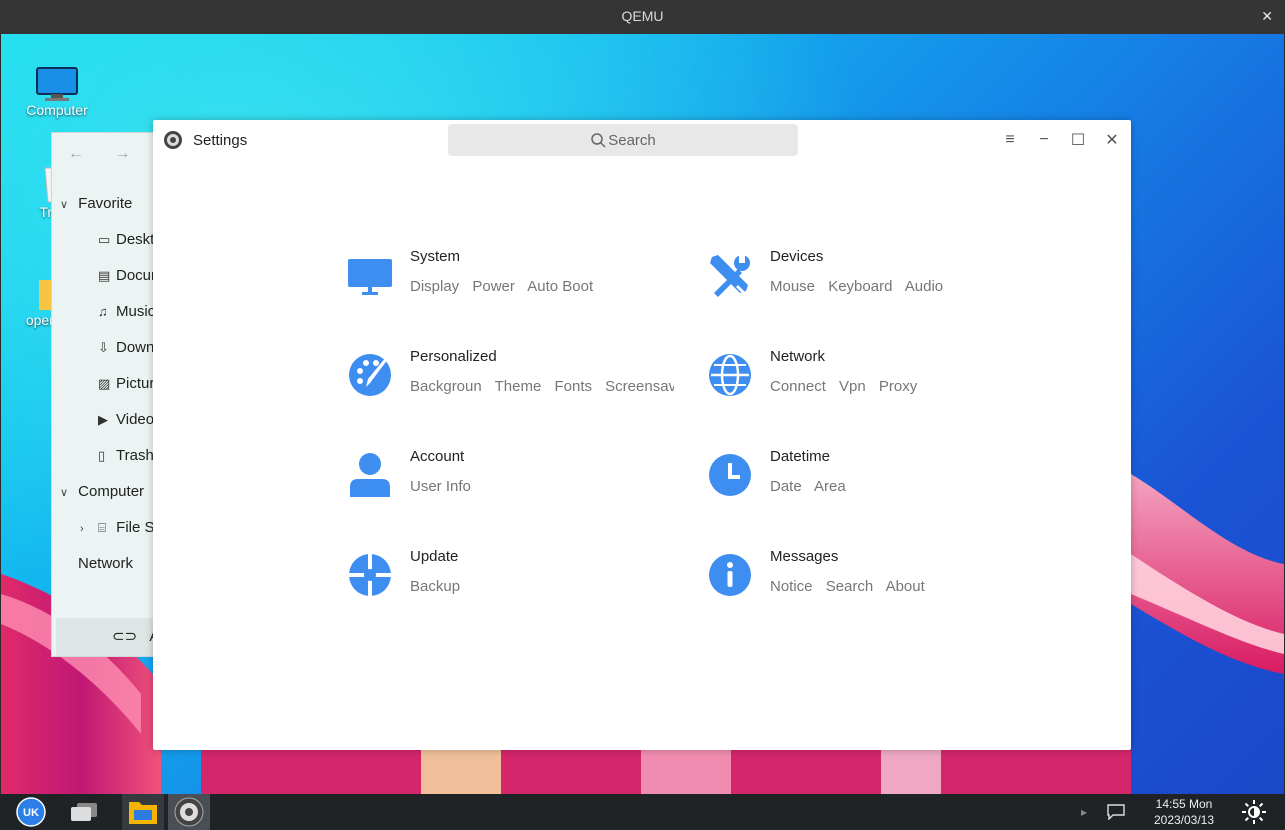  I want to click on document-icon: ▤, so click(104, 275).